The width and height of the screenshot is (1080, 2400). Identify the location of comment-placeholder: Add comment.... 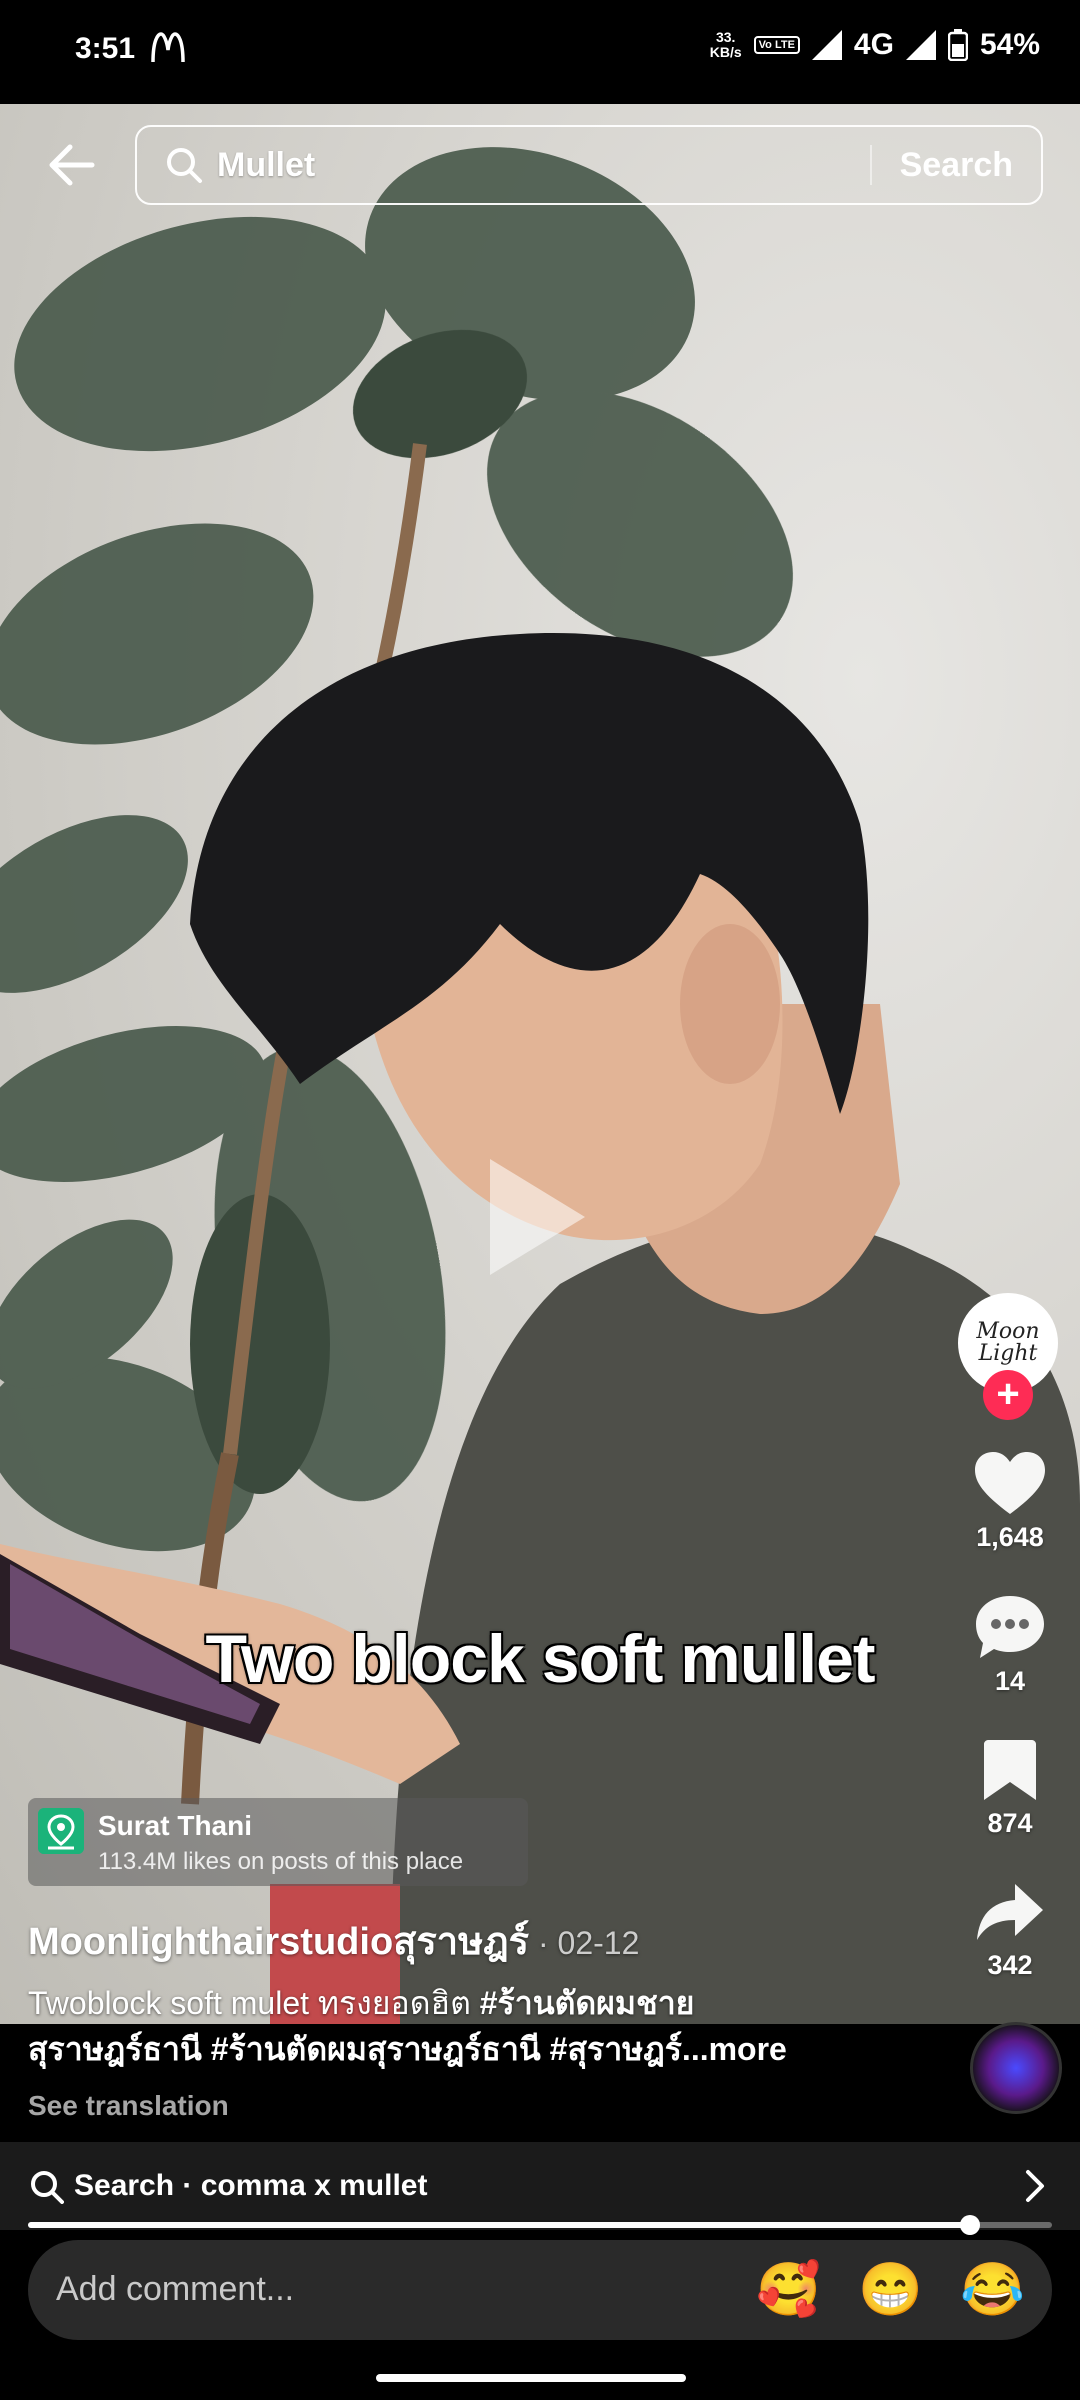
(175, 2289).